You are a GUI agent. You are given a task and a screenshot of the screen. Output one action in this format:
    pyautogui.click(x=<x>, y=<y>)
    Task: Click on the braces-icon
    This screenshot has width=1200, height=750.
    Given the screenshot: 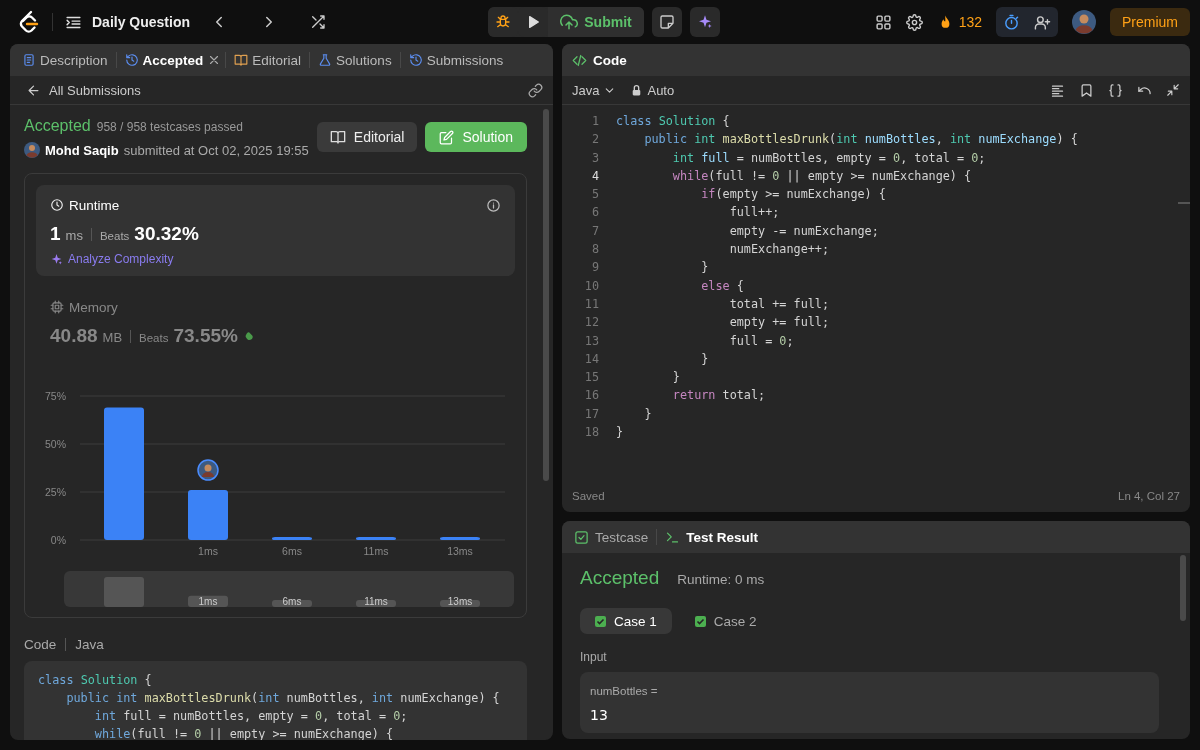 What is the action you would take?
    pyautogui.click(x=1115, y=90)
    